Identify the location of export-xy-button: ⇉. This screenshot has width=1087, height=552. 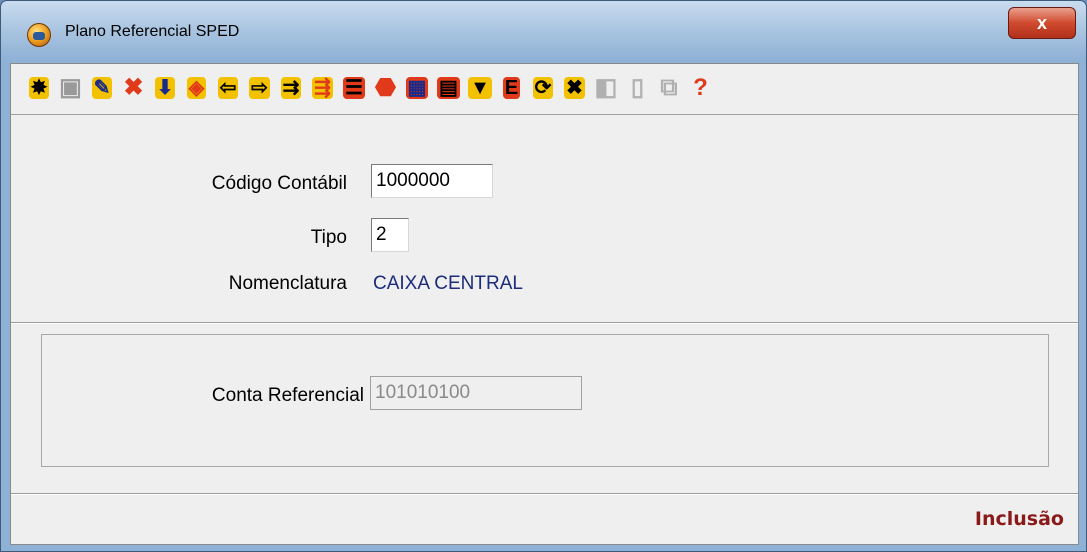
(291, 88).